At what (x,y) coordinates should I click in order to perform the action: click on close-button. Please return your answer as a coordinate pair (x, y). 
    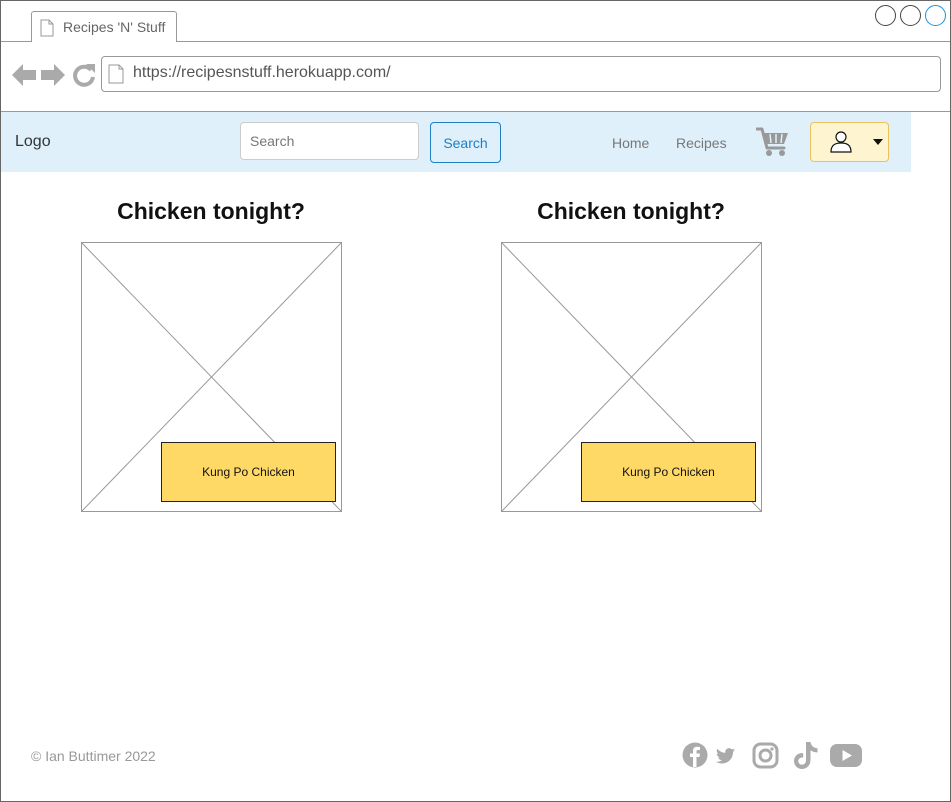
    Looking at the image, I should click on (935, 15).